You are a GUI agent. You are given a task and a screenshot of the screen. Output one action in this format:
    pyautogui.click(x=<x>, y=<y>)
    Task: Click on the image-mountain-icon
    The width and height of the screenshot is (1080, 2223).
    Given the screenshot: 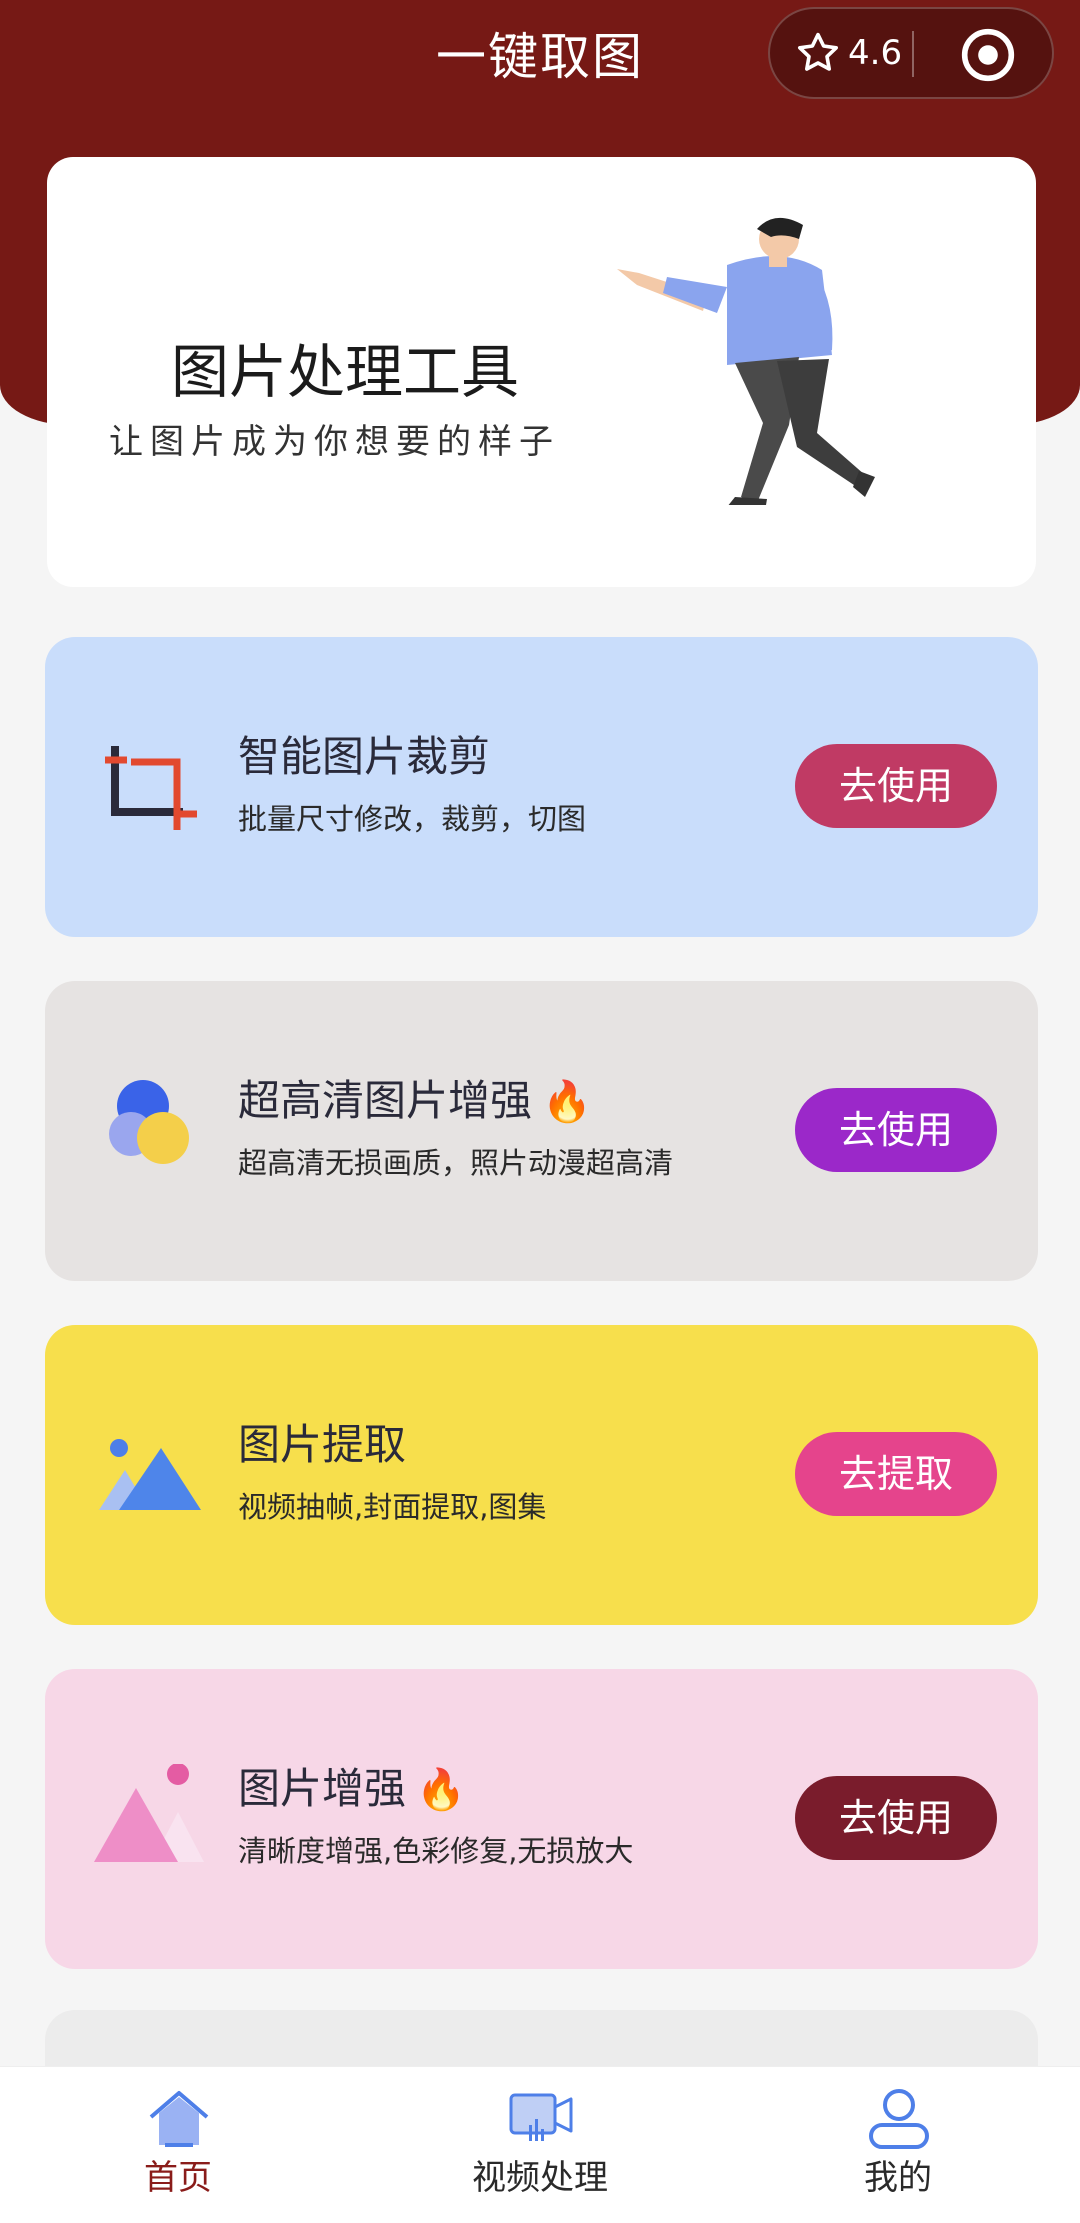 What is the action you would take?
    pyautogui.click(x=150, y=1474)
    